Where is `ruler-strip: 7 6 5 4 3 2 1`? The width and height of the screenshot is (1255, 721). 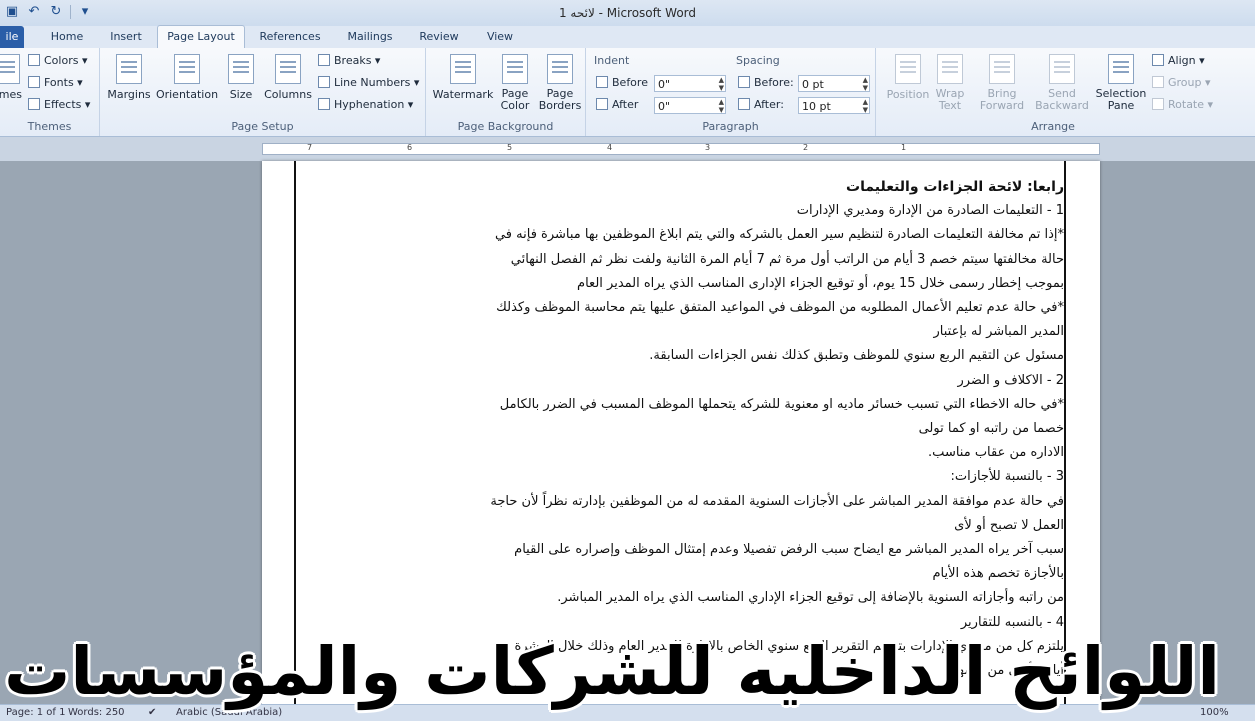 ruler-strip: 7 6 5 4 3 2 1 is located at coordinates (681, 149).